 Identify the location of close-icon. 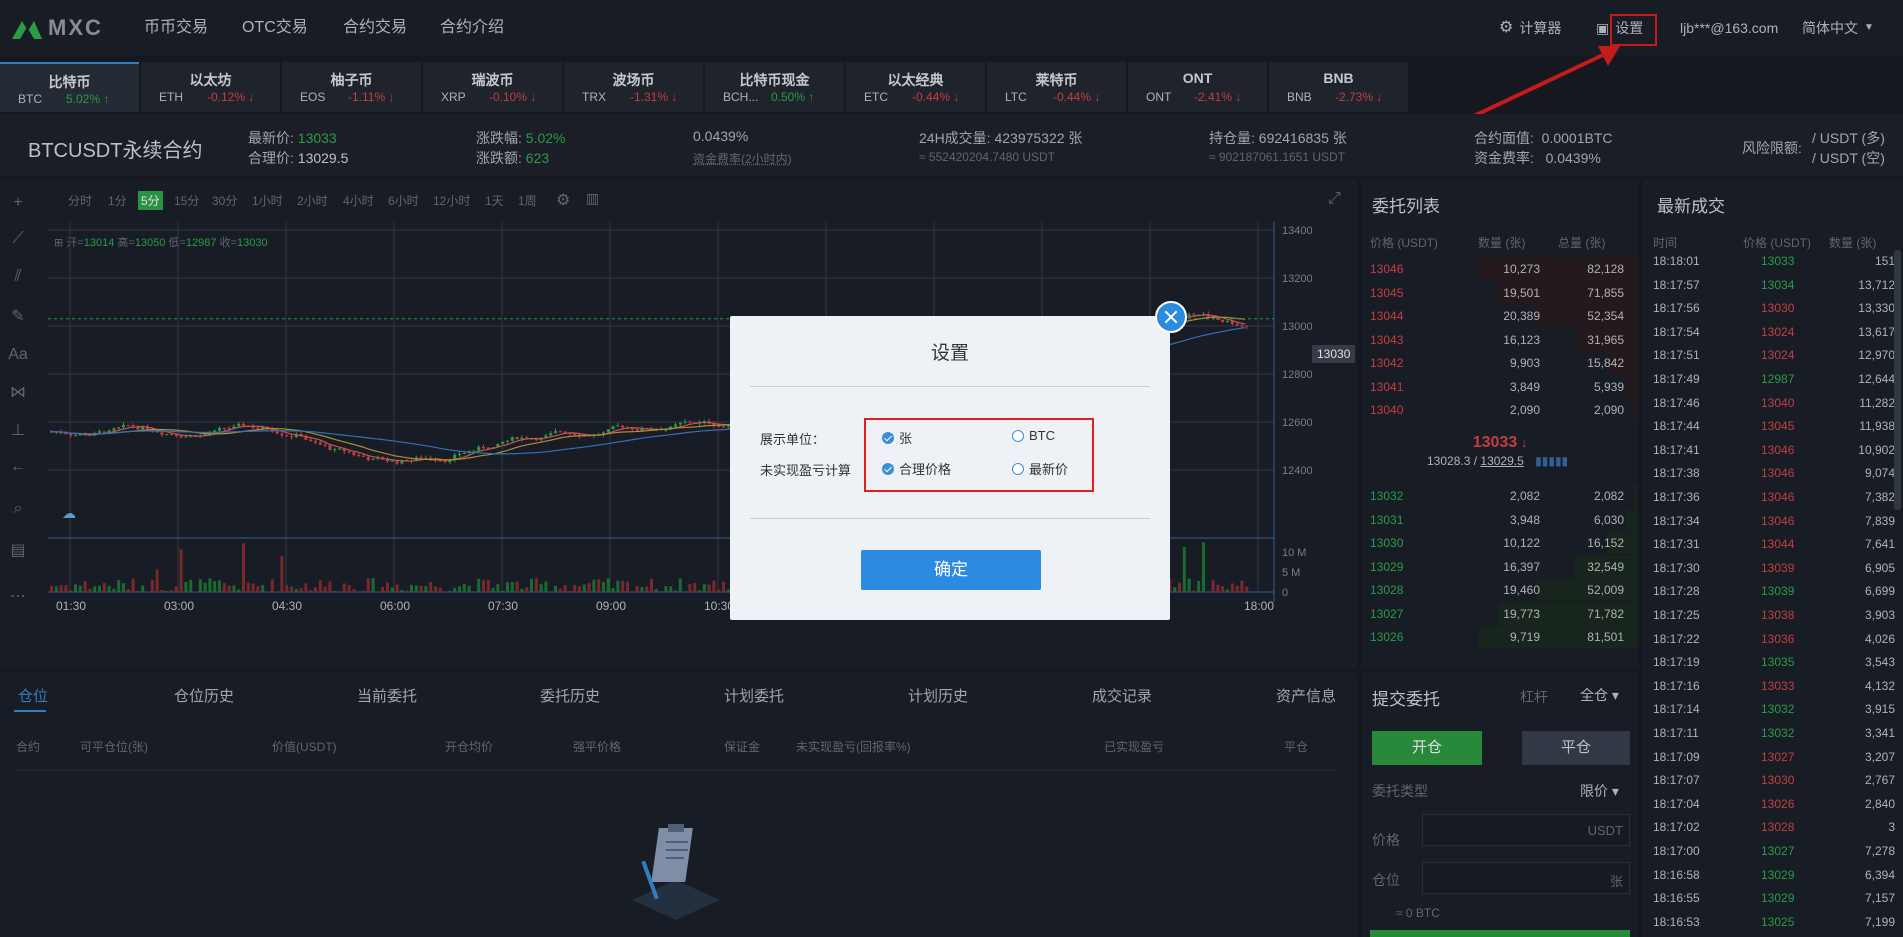
(1171, 317).